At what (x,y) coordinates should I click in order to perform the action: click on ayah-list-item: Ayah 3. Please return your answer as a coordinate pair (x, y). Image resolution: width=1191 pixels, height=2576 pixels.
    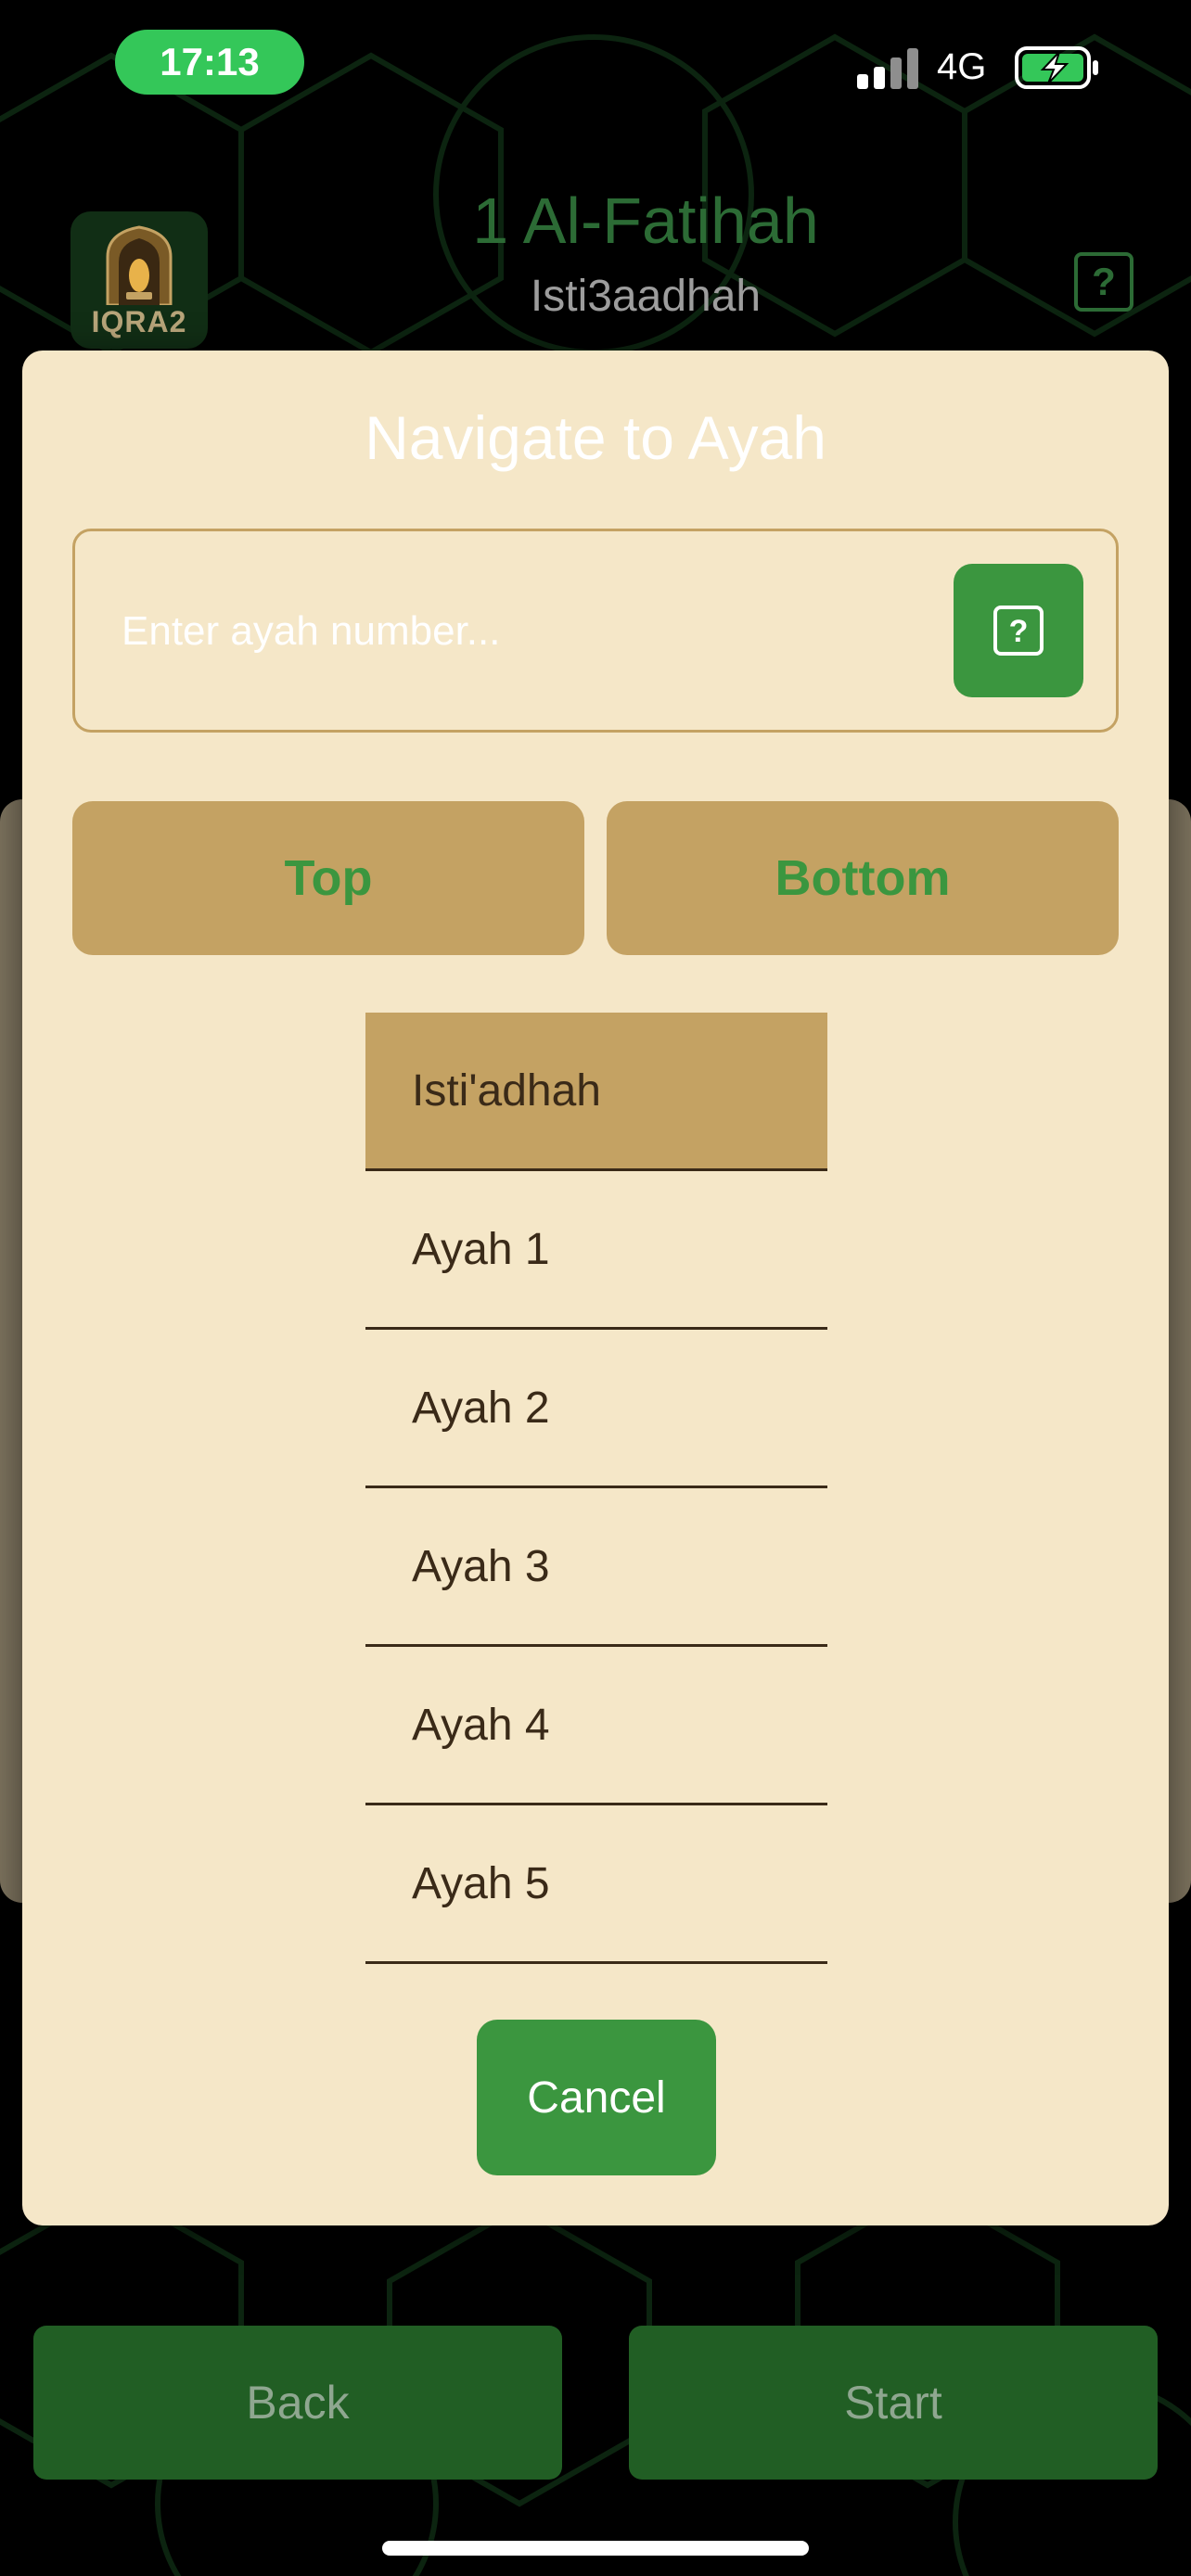
    Looking at the image, I should click on (596, 1567).